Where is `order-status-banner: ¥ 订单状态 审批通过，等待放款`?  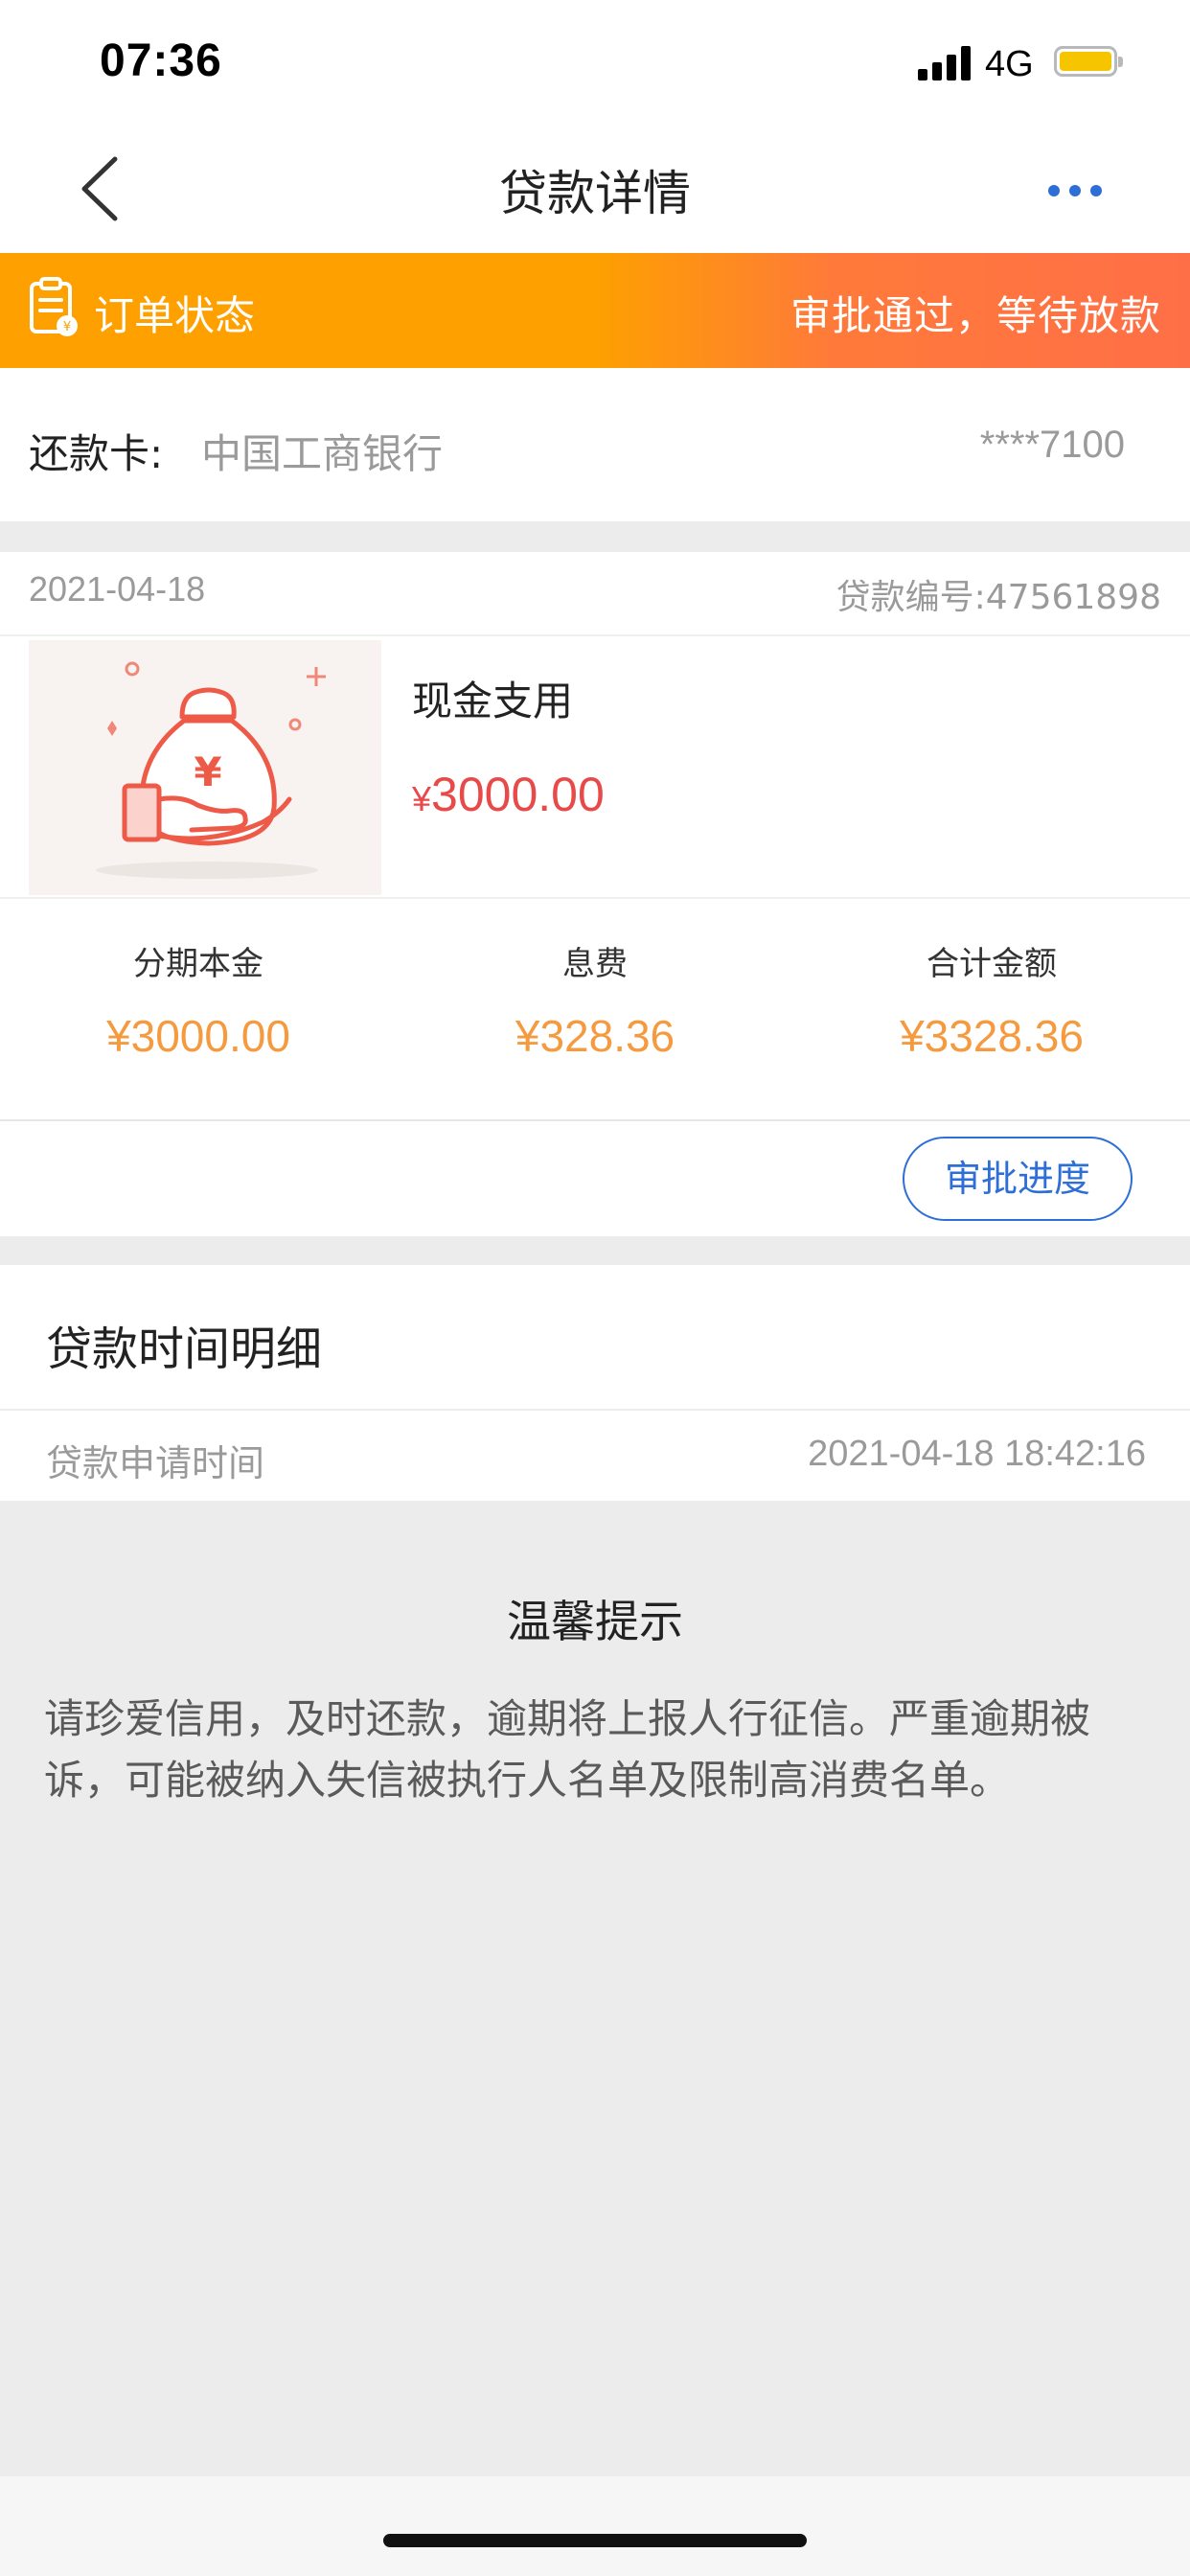 order-status-banner: ¥ 订单状态 审批通过，等待放款 is located at coordinates (595, 310).